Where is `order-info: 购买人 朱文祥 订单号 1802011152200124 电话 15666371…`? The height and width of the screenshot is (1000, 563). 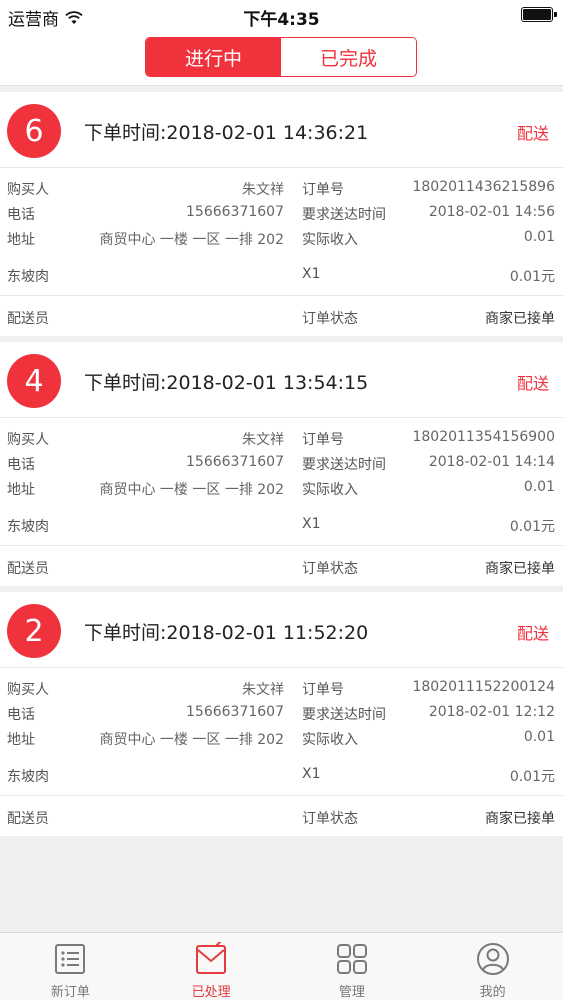
order-info: 购买人 朱文祥 订单号 1802011152200124 电话 15666371… is located at coordinates (281, 713).